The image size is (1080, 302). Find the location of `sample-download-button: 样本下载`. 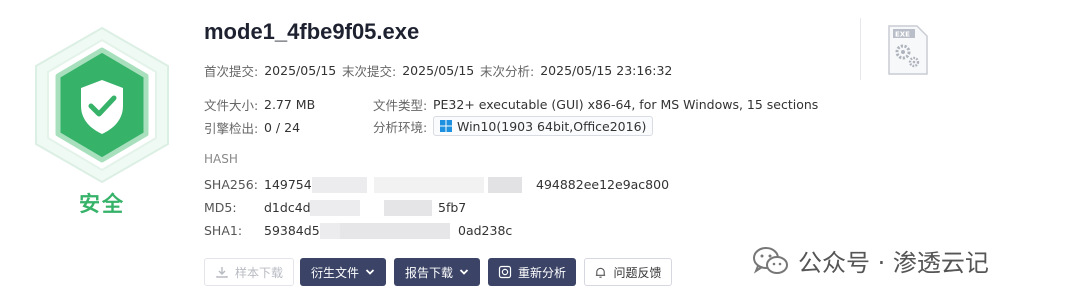

sample-download-button: 样本下载 is located at coordinates (249, 272).